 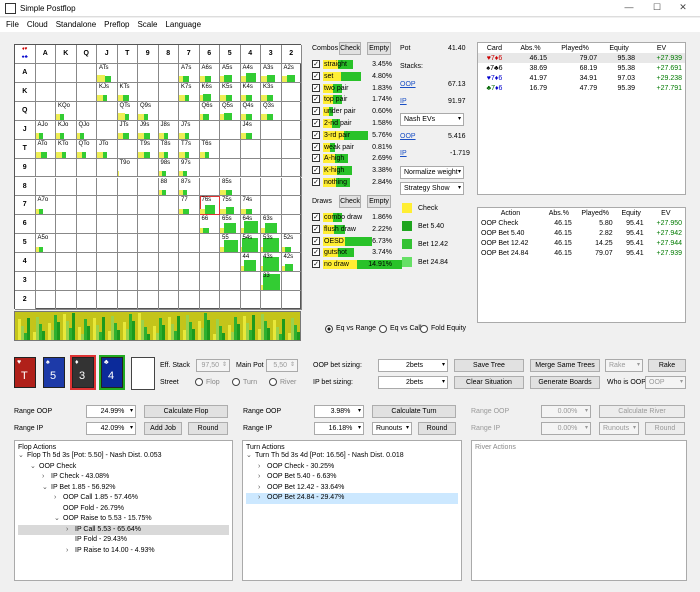 What do you see at coordinates (168, 130) in the screenshot?
I see `grid-cell: J8s` at bounding box center [168, 130].